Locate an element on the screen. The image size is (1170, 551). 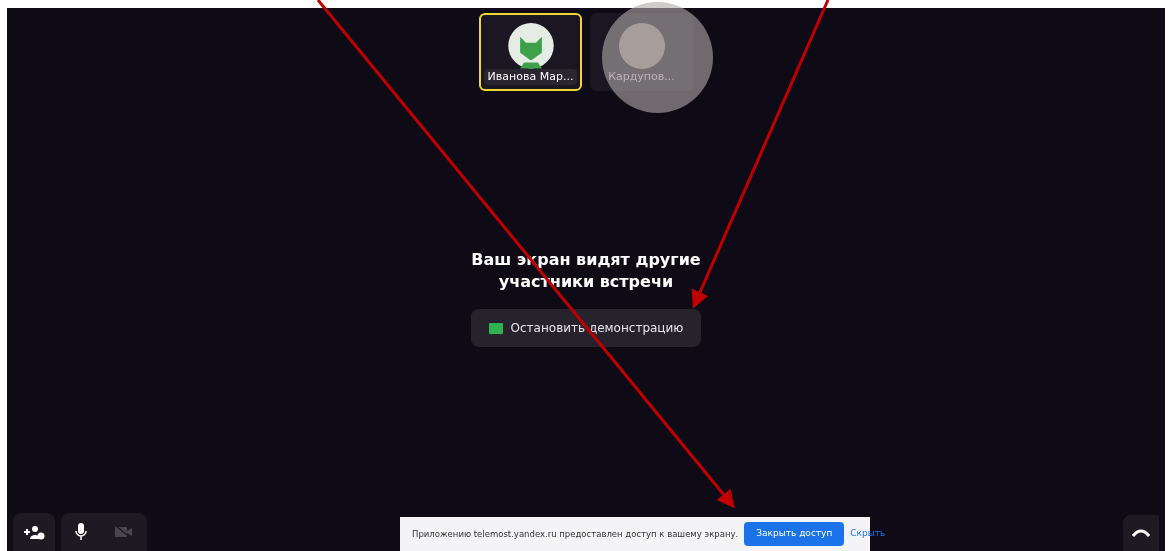
screen-icon is located at coordinates (495, 328).